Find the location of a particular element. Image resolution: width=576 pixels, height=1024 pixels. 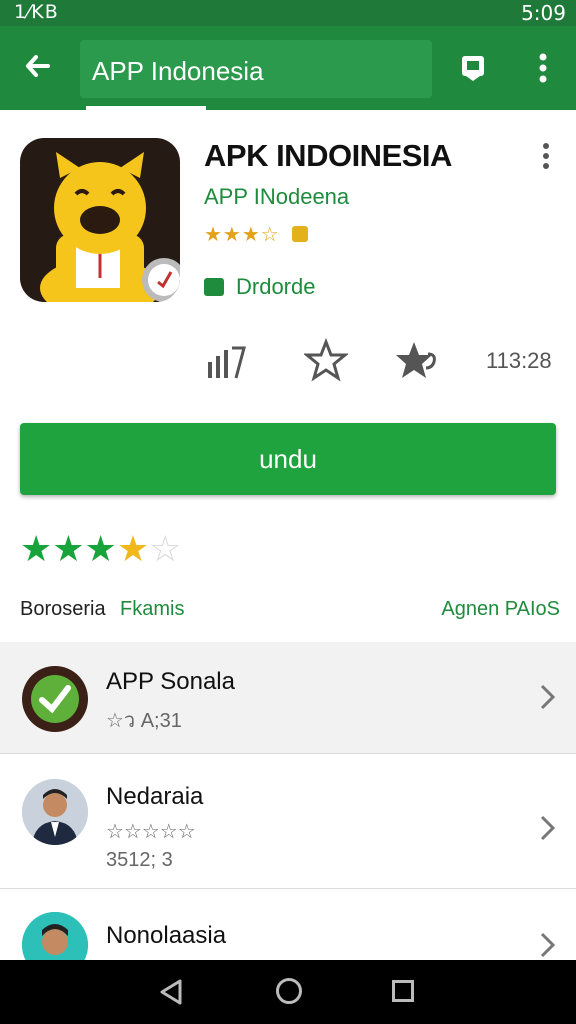

nav-back-icon is located at coordinates (171, 992).